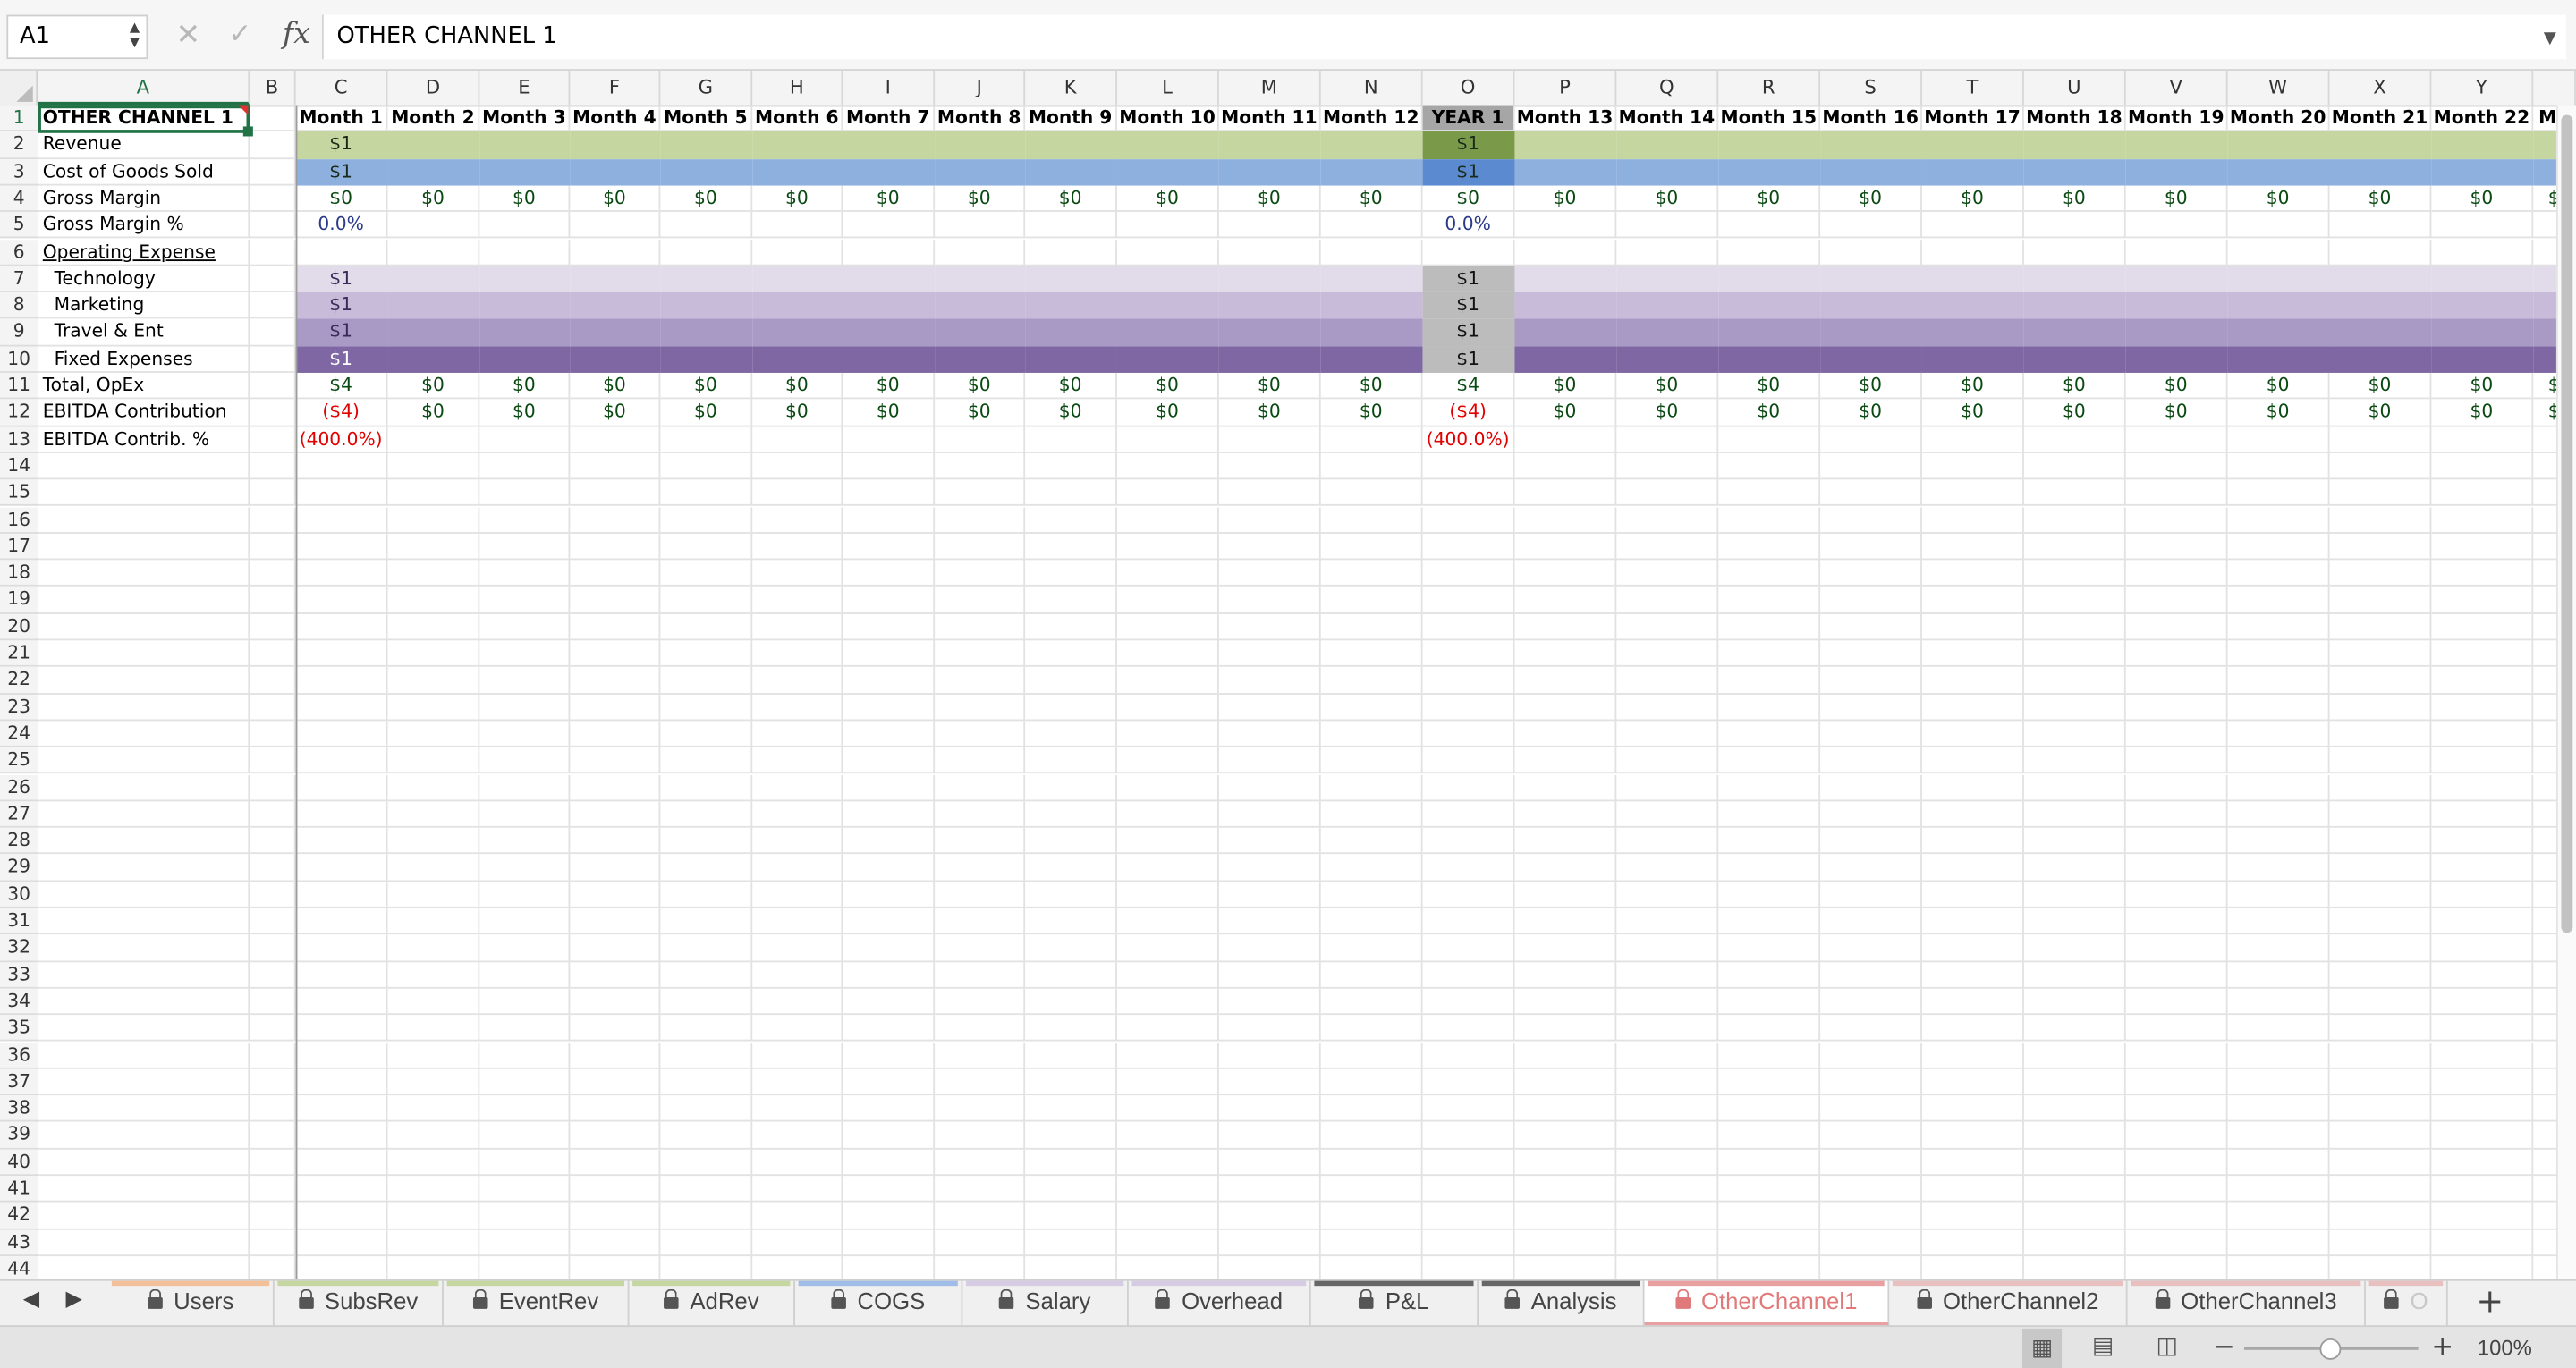 The width and height of the screenshot is (2576, 1368). Describe the element at coordinates (19, 119) in the screenshot. I see `row-header: 1` at that location.